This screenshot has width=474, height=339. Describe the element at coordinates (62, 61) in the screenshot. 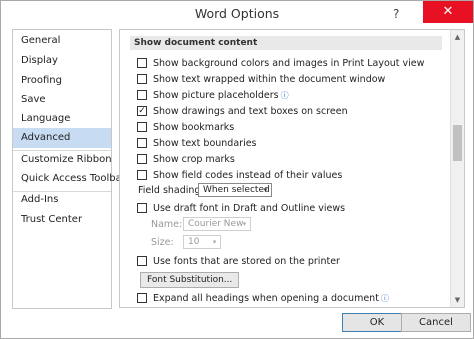

I see `sidebar-item-display: Display` at that location.